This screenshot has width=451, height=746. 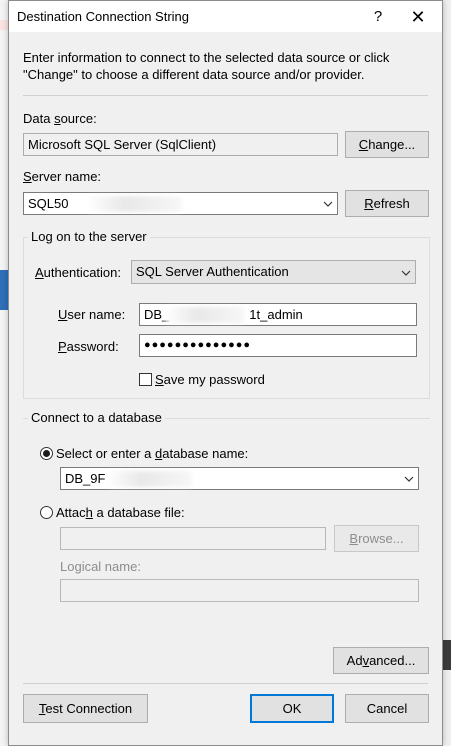 I want to click on server-name-value: SQL50, so click(x=48, y=203).